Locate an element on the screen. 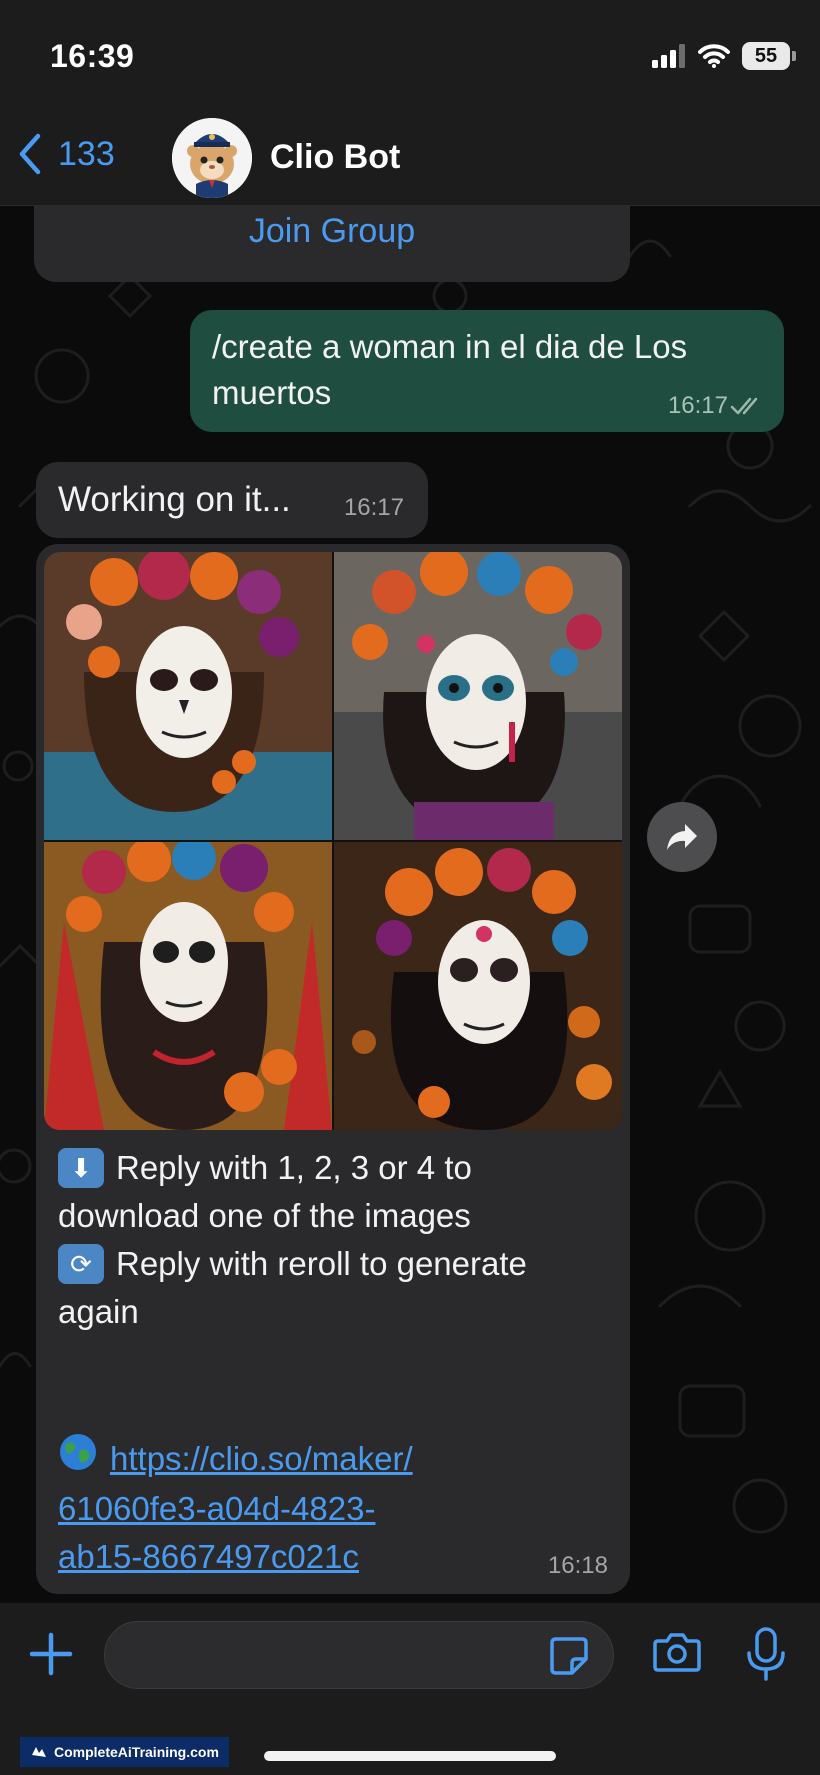 Image resolution: width=820 pixels, height=1775 pixels. unread-count: 133 is located at coordinates (86, 153).